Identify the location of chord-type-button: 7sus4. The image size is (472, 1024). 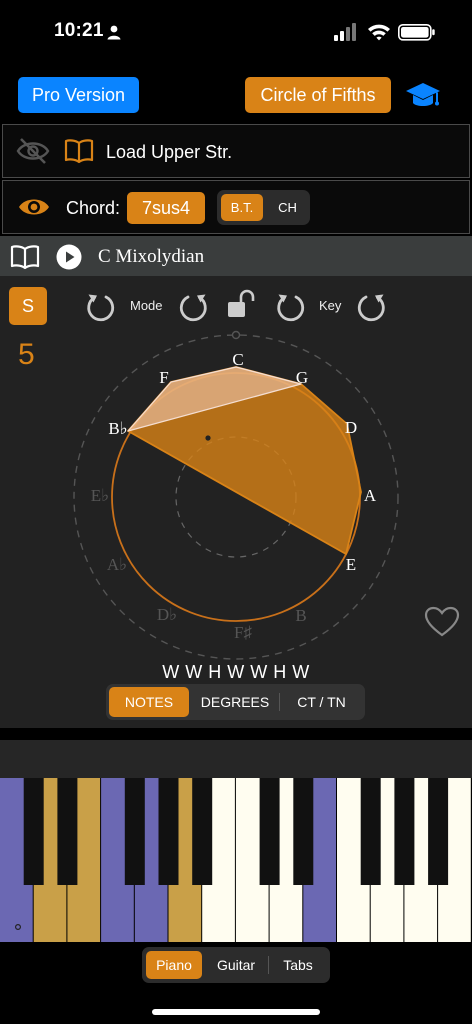
(166, 208).